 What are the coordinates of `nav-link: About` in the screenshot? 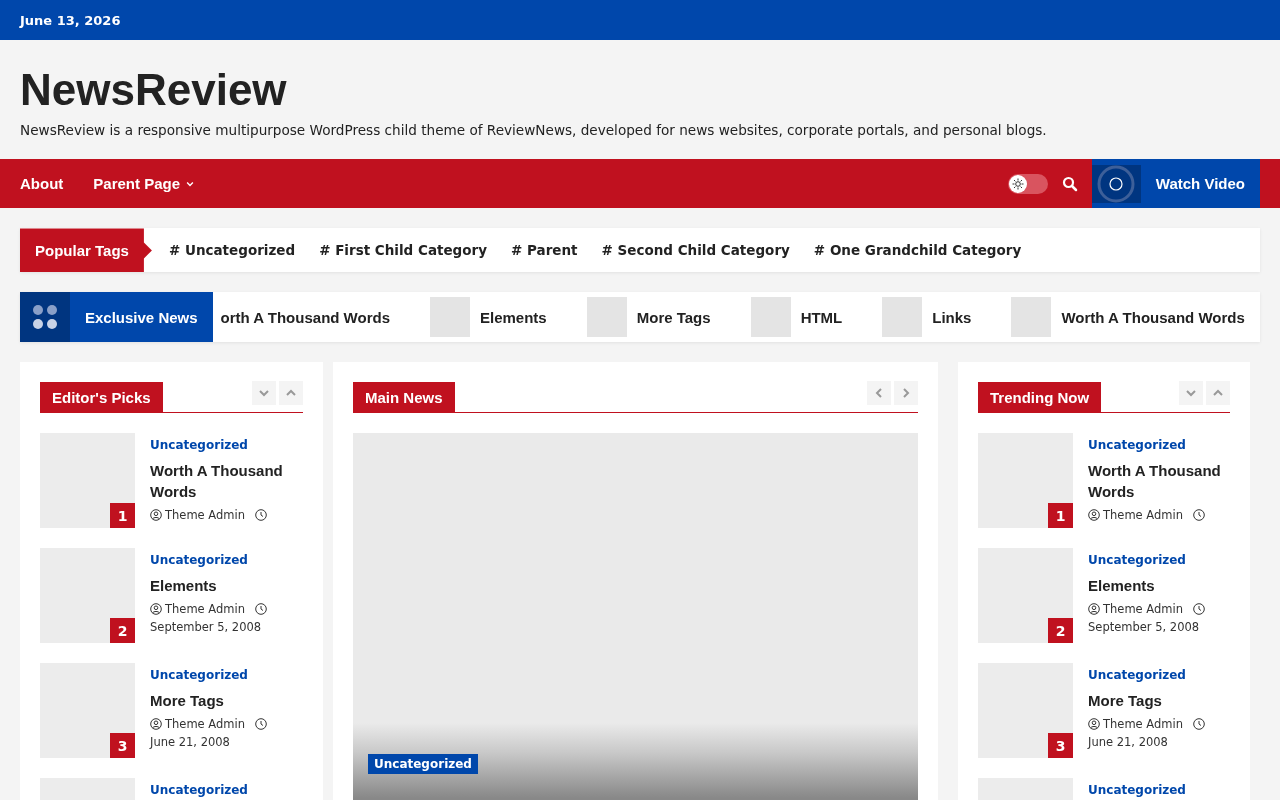 It's located at (42, 184).